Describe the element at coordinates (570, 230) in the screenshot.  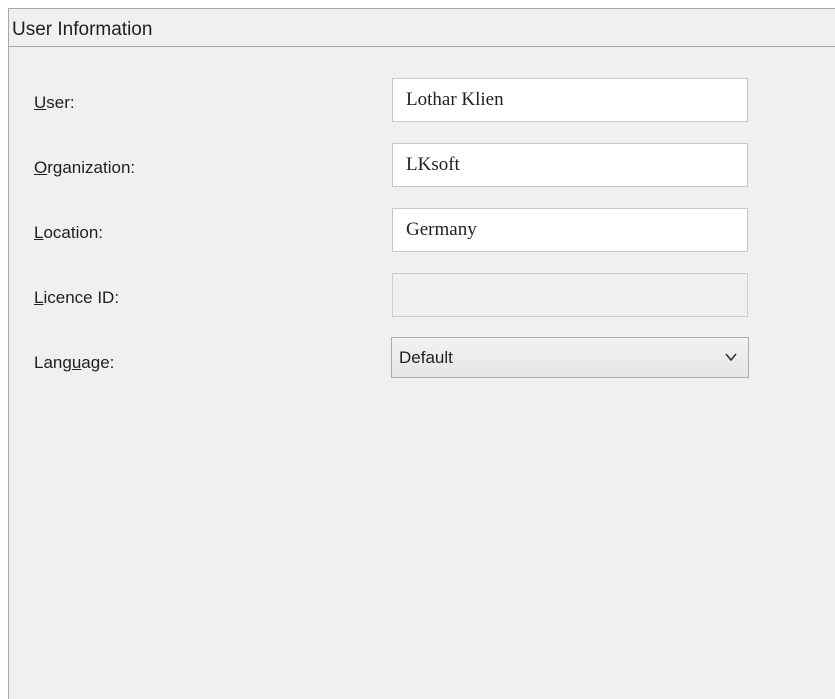
I see `location-input` at that location.